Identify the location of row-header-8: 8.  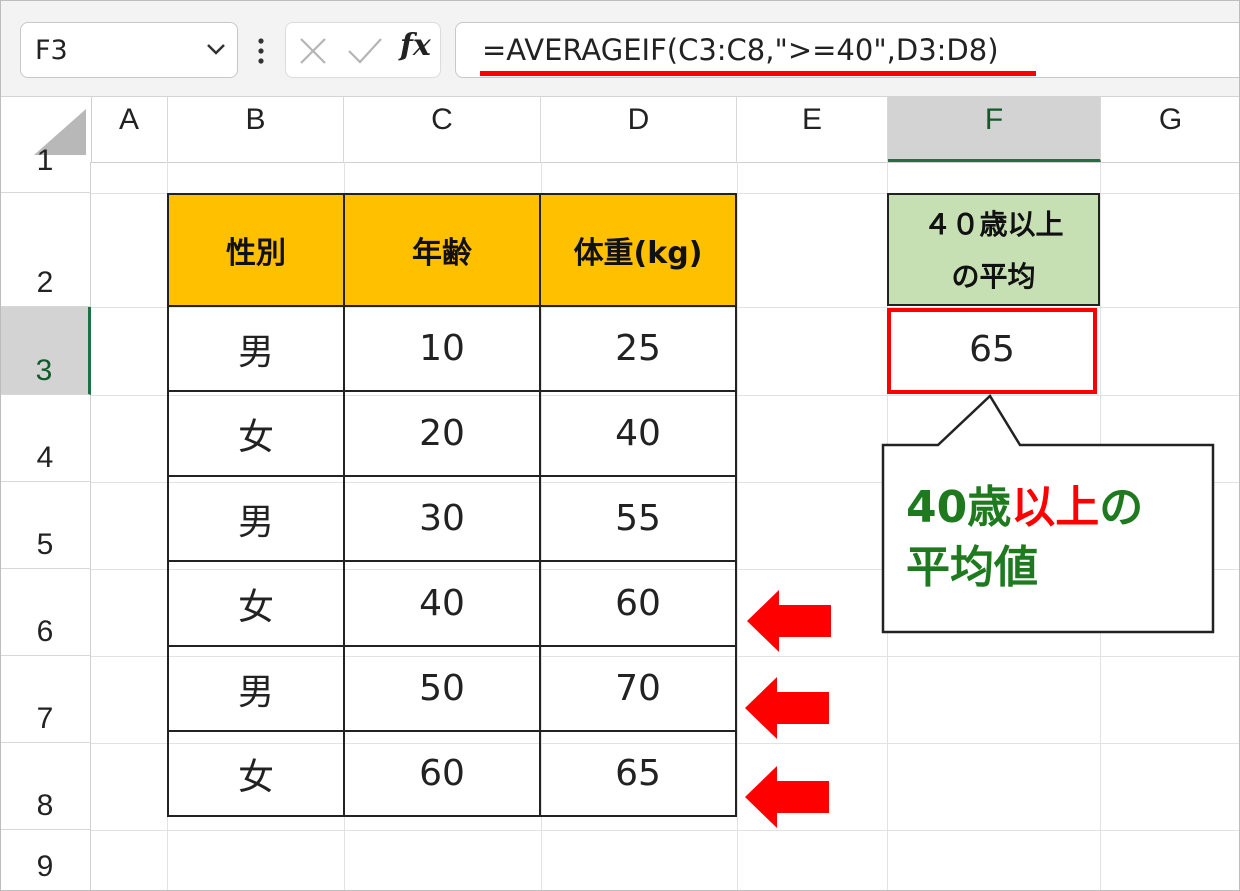
(45, 786).